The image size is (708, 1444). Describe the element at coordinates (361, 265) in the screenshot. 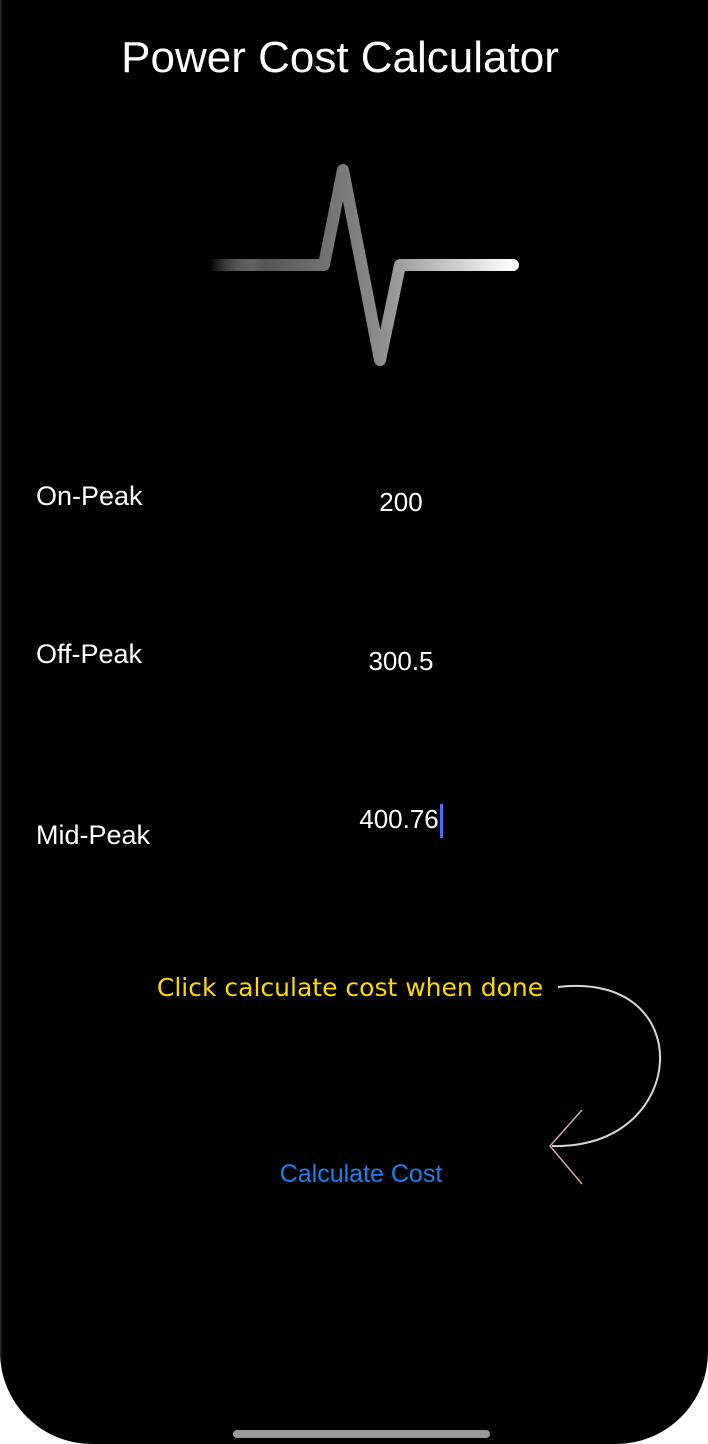

I see `heartbeat-pulse-icon` at that location.